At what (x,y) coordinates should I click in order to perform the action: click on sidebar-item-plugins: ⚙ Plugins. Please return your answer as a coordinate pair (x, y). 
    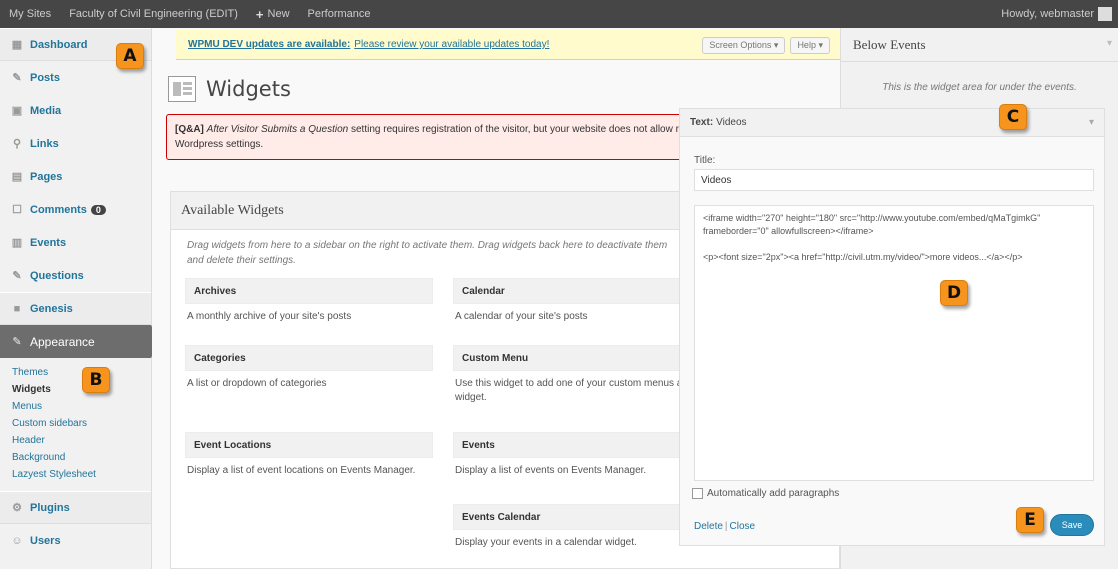
    Looking at the image, I should click on (75, 507).